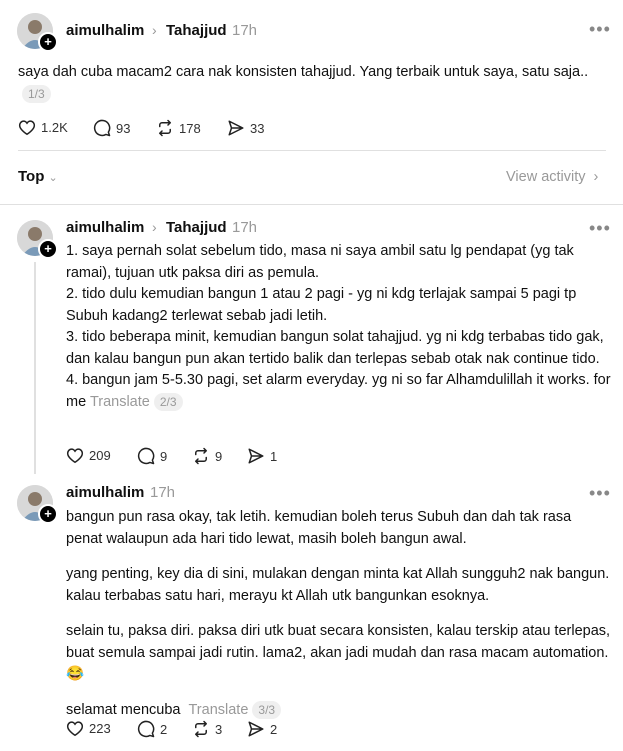  Describe the element at coordinates (190, 128) in the screenshot. I see `repost-count: 178` at that location.